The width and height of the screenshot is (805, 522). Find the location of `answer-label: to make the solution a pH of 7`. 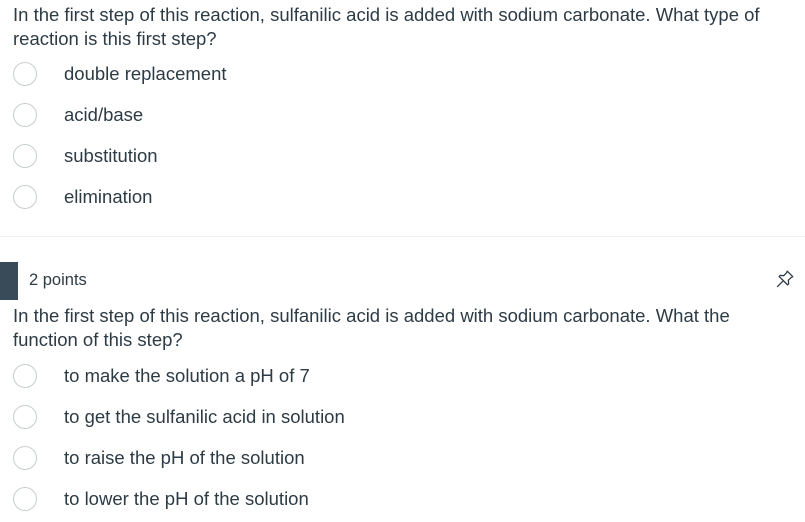

answer-label: to make the solution a pH of 7 is located at coordinates (187, 375).